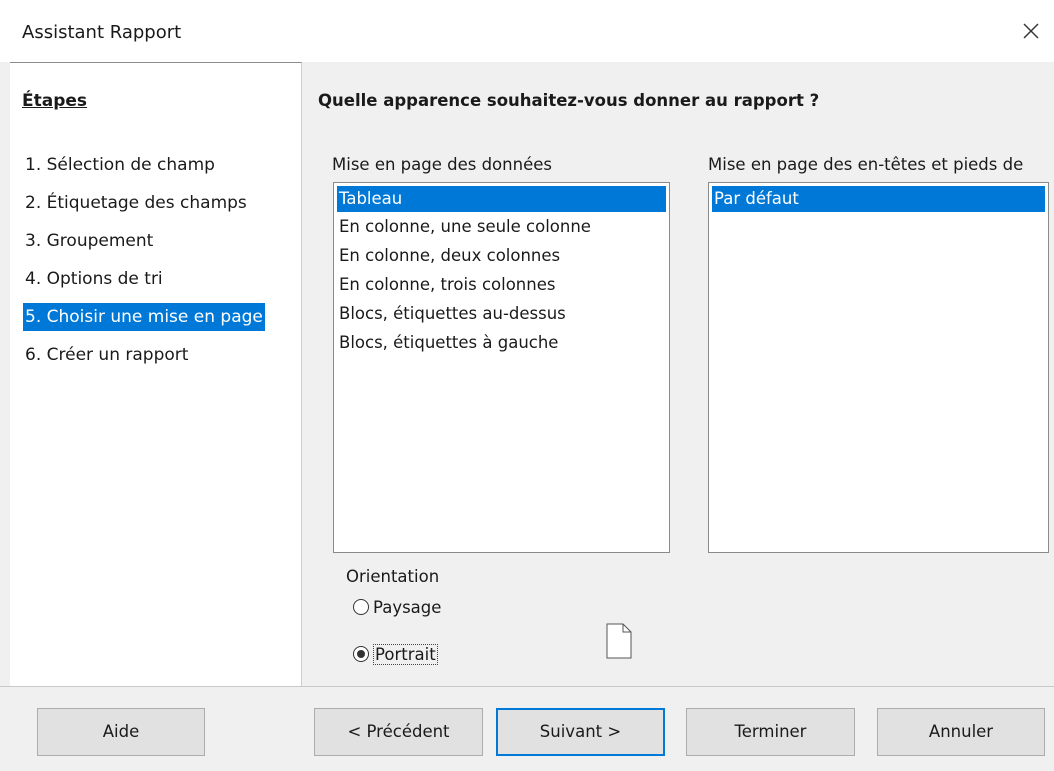 Image resolution: width=1054 pixels, height=771 pixels. I want to click on step-5-choose-layout: 5. Choisir une mise en page, so click(152, 322).